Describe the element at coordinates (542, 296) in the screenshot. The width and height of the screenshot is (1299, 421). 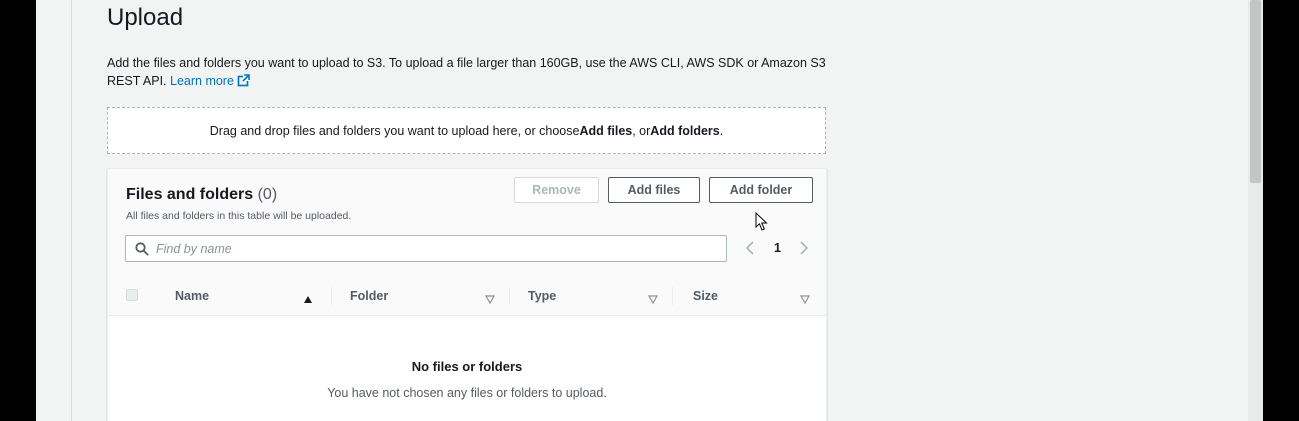
I see `column-label: Type` at that location.